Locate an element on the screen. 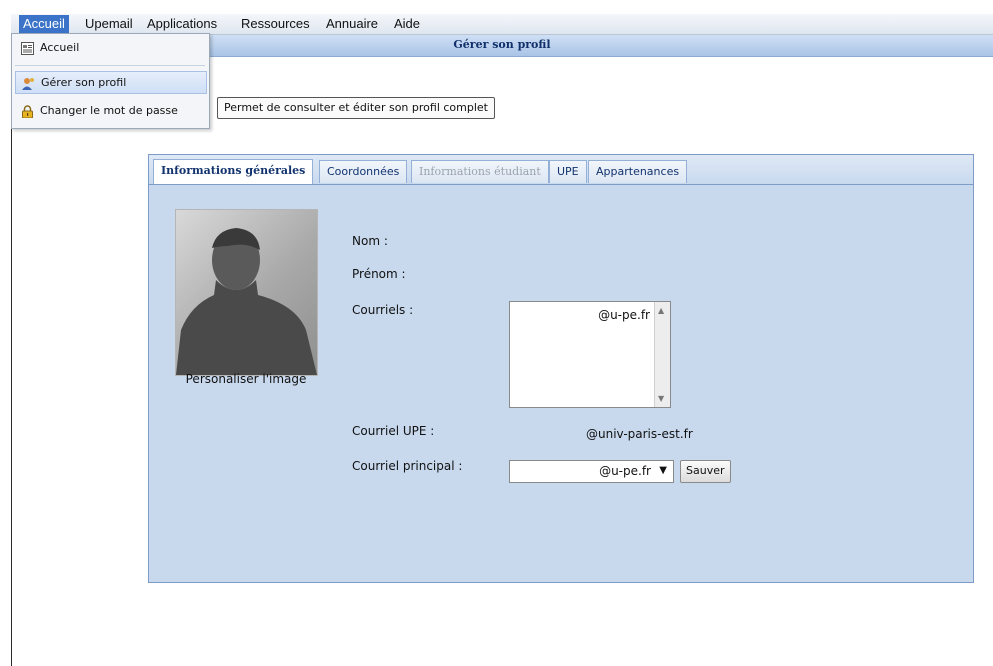 This screenshot has width=993, height=666. tab-appartenances: Appartenances is located at coordinates (638, 171).